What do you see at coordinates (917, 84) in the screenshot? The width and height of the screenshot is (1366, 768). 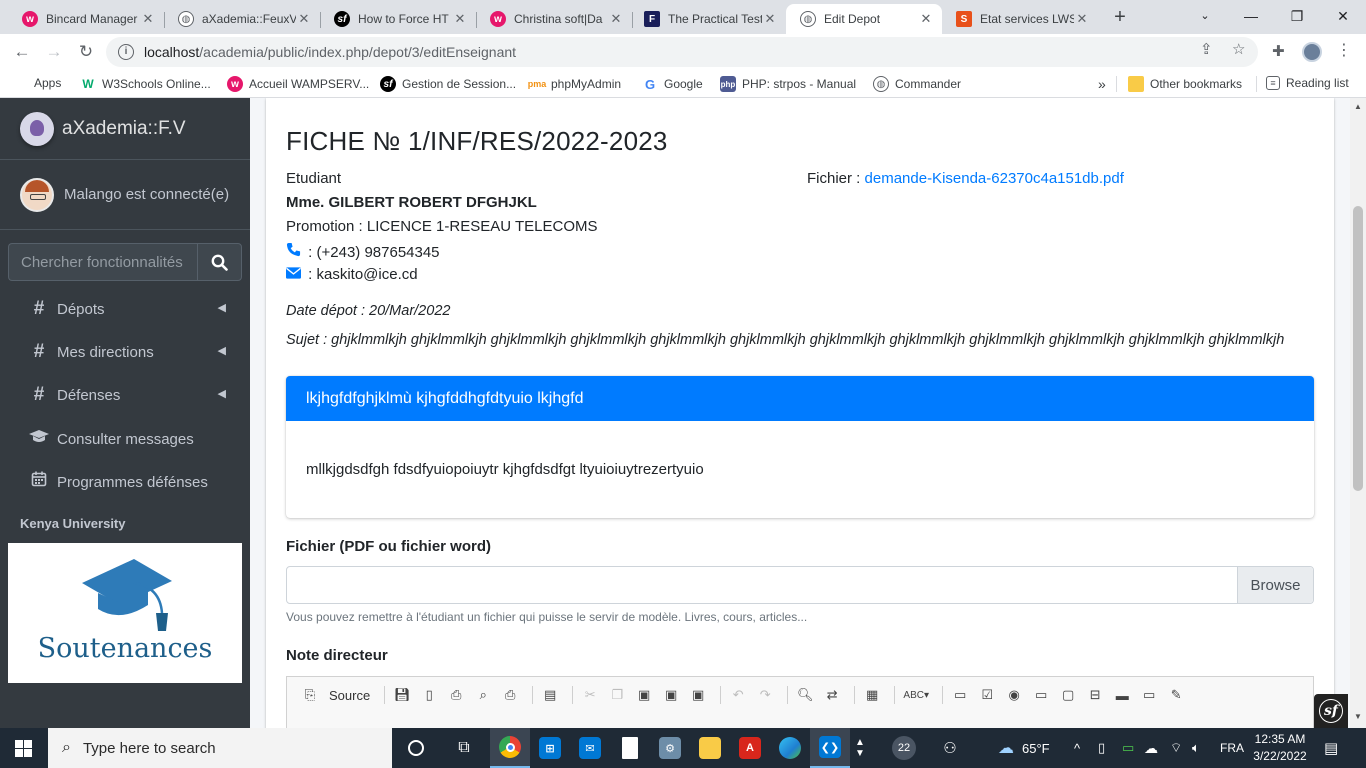 I see `bookmark-commander: ◍ Commander` at bounding box center [917, 84].